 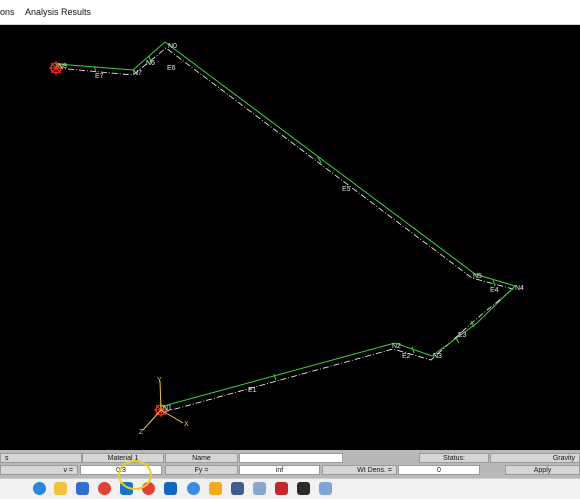 I want to click on element-label-e4: E4, so click(x=494, y=290).